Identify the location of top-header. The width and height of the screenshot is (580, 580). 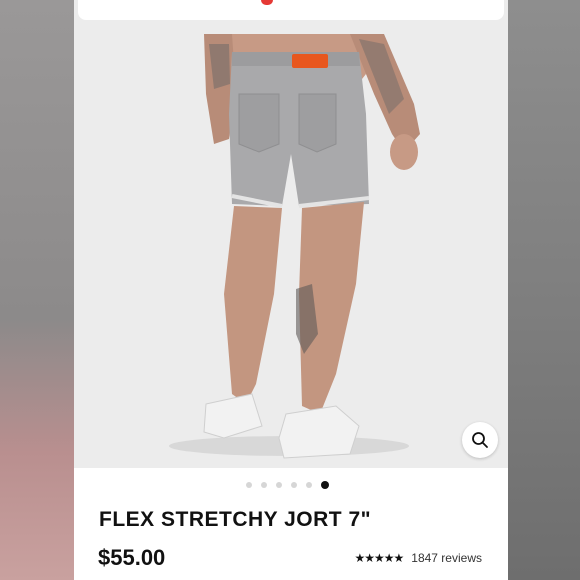
(291, 17).